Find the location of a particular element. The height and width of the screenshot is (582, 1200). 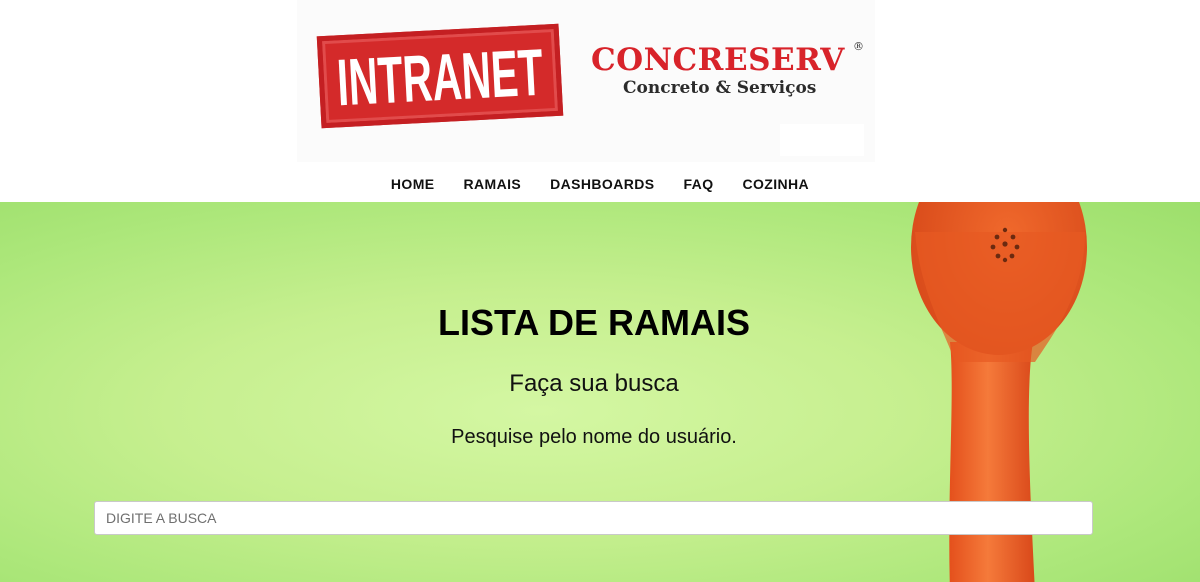

concreserv-logo: CONCRESERV ® Concreto & Serviços is located at coordinates (731, 69).